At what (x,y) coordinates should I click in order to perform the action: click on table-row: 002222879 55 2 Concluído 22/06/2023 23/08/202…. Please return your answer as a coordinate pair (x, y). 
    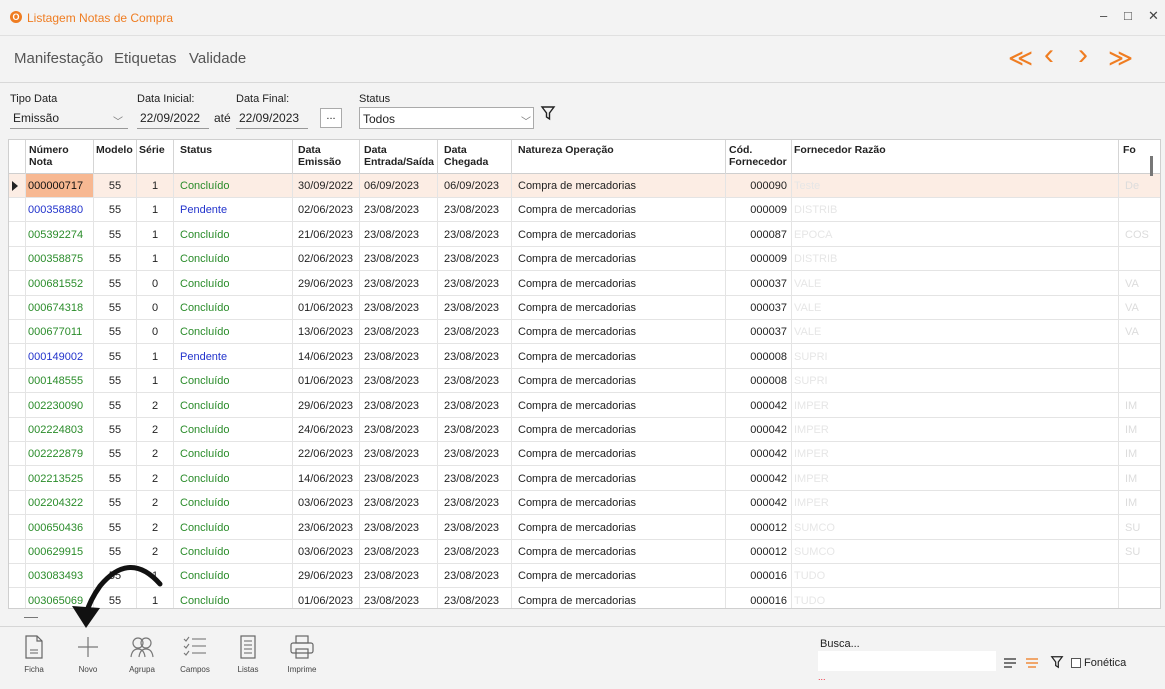
    Looking at the image, I should click on (584, 454).